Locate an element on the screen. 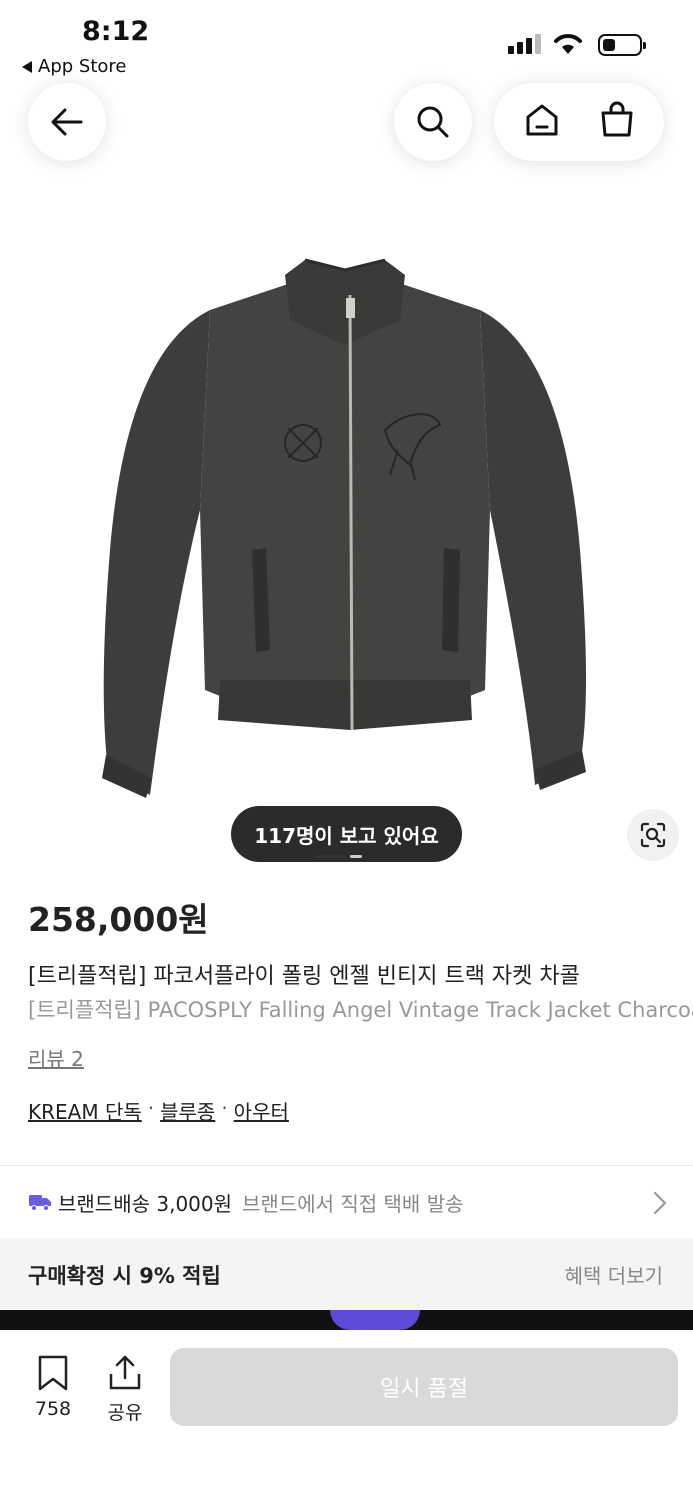 The image size is (693, 1500). section-divider is located at coordinates (346, 1165).